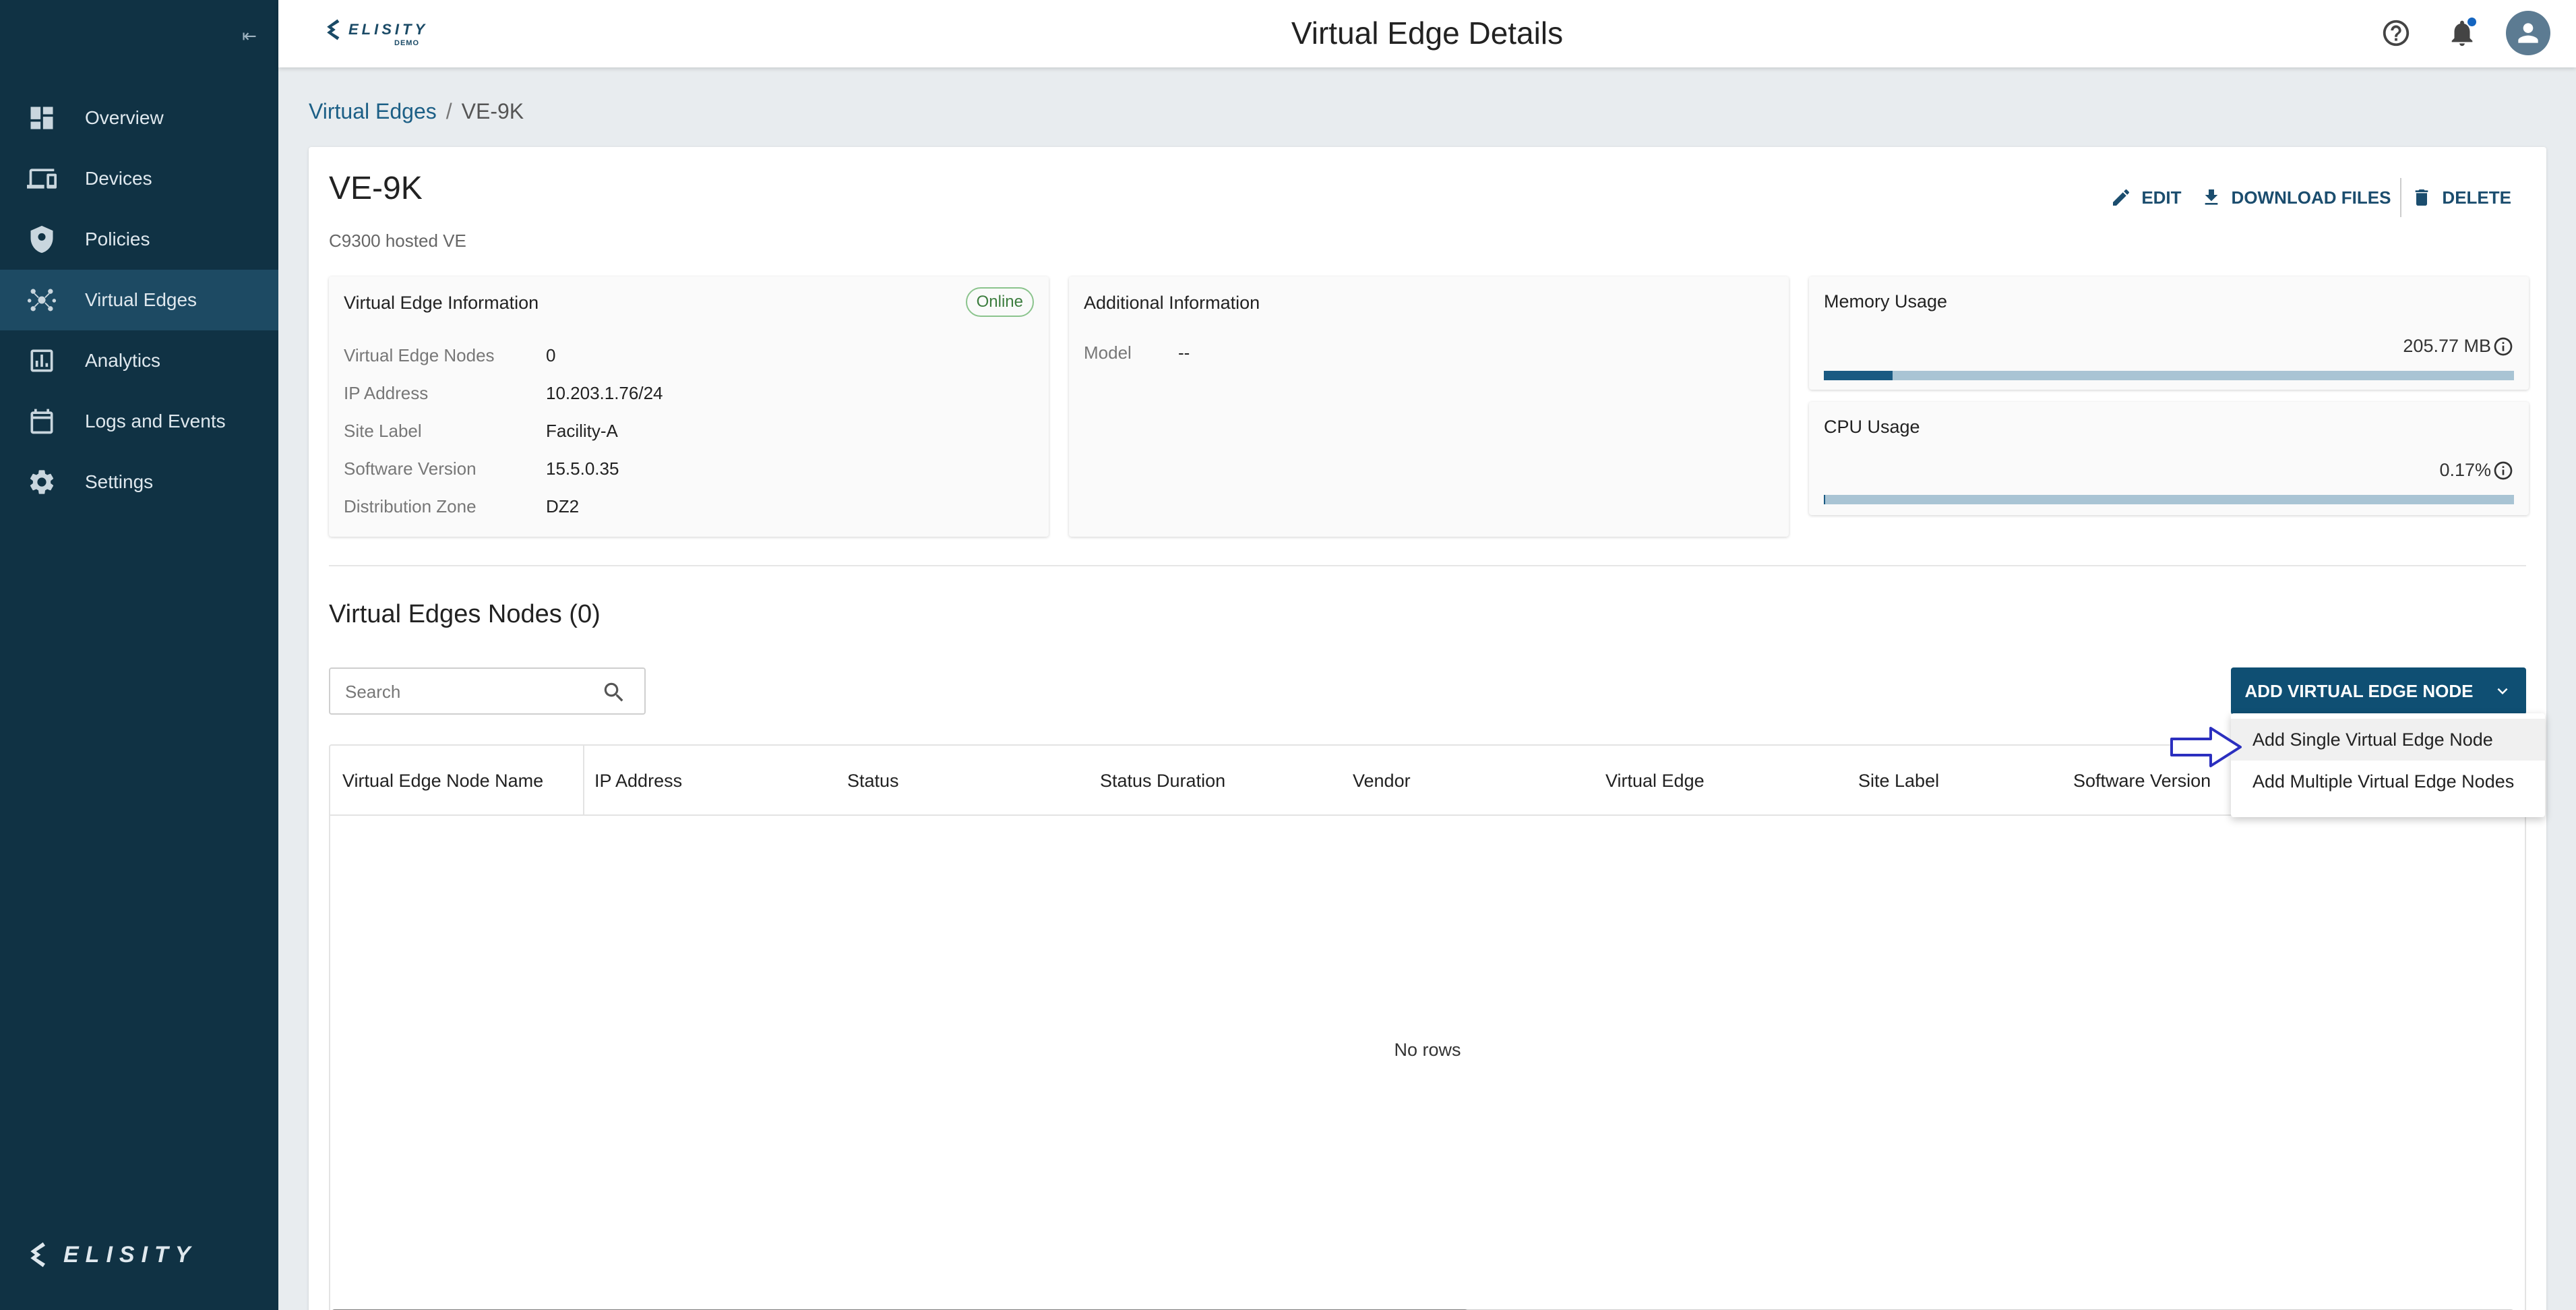 The height and width of the screenshot is (1310, 2576). I want to click on search-field, so click(488, 691).